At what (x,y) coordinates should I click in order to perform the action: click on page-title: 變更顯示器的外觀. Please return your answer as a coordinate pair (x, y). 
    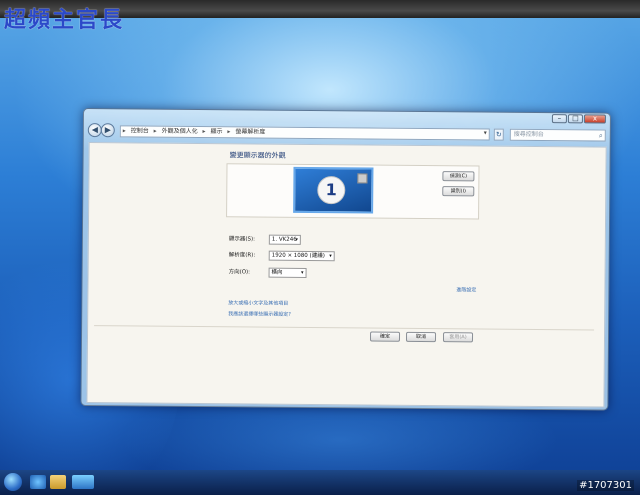
    Looking at the image, I should click on (257, 155).